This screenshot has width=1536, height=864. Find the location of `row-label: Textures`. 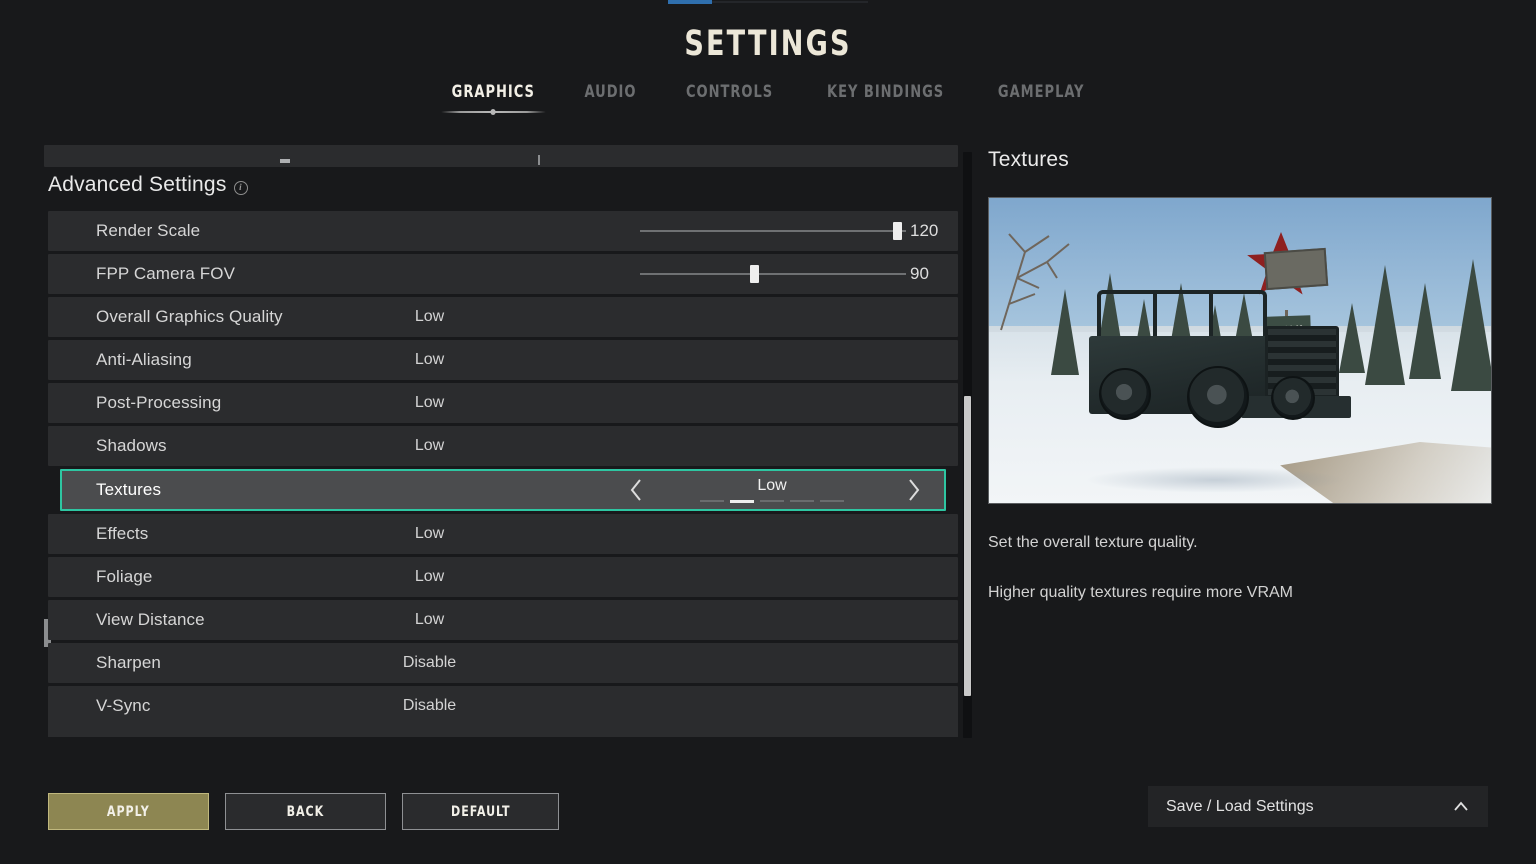

row-label: Textures is located at coordinates (129, 489).